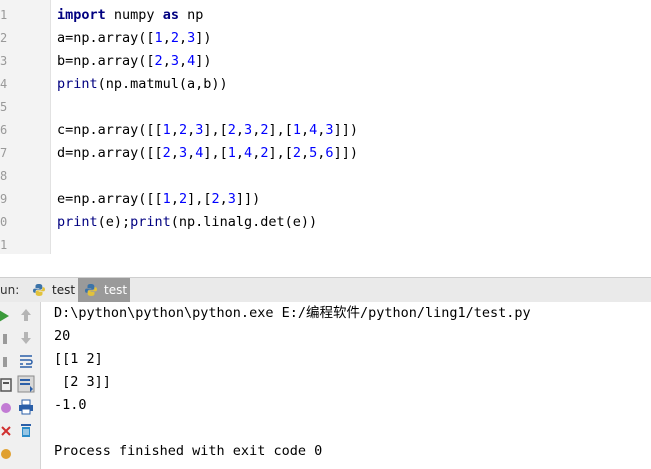 Image resolution: width=651 pixels, height=469 pixels. Describe the element at coordinates (4, 153) in the screenshot. I see `line-number: 7` at that location.